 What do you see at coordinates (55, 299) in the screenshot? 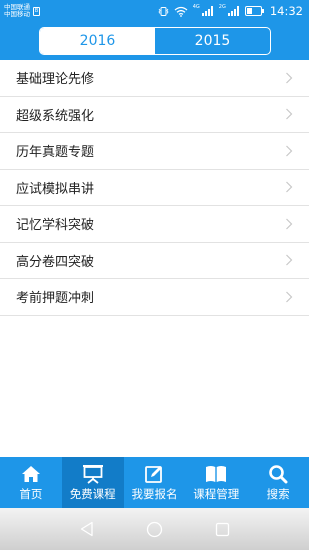
I see `list-item-label: 考前押题冲刺` at bounding box center [55, 299].